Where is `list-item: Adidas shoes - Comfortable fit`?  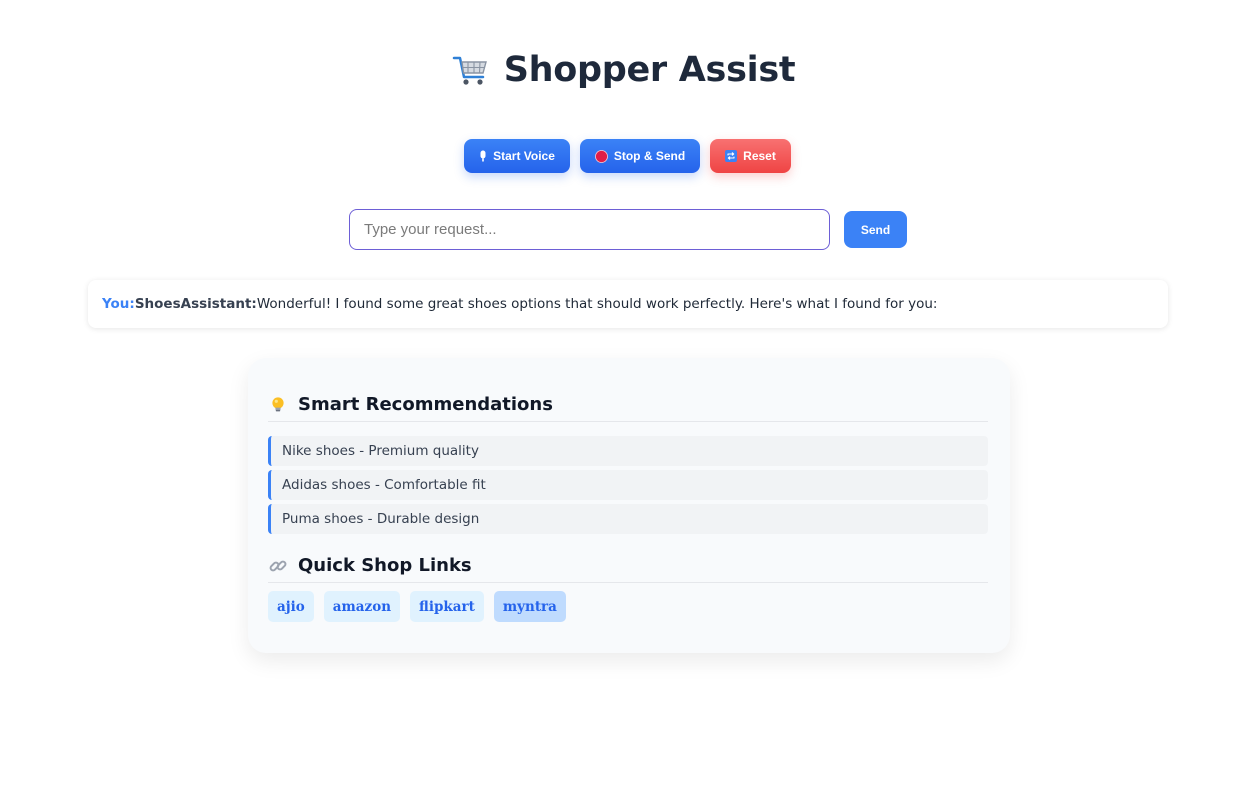 list-item: Adidas shoes - Comfortable fit is located at coordinates (628, 485).